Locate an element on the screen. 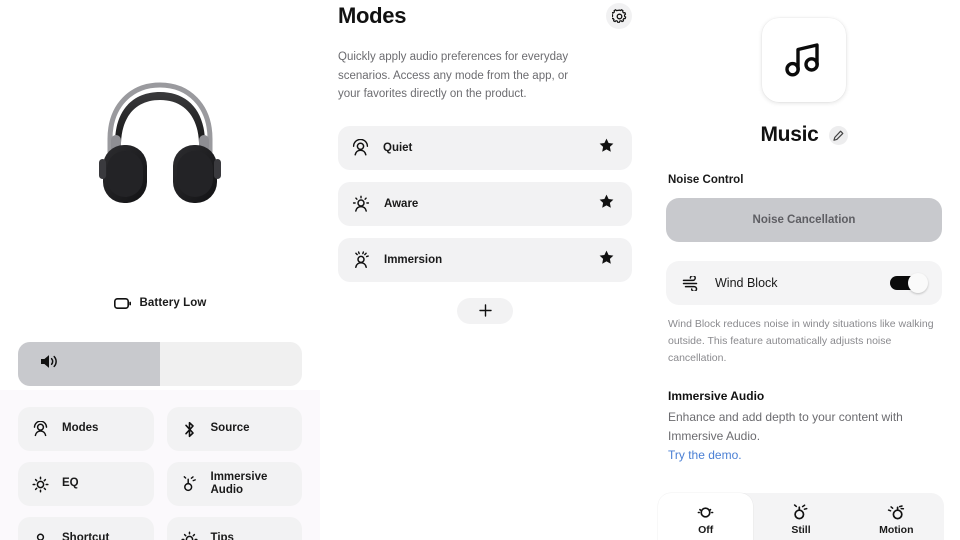 The image size is (960, 540). tile-modes: Modes is located at coordinates (86, 429).